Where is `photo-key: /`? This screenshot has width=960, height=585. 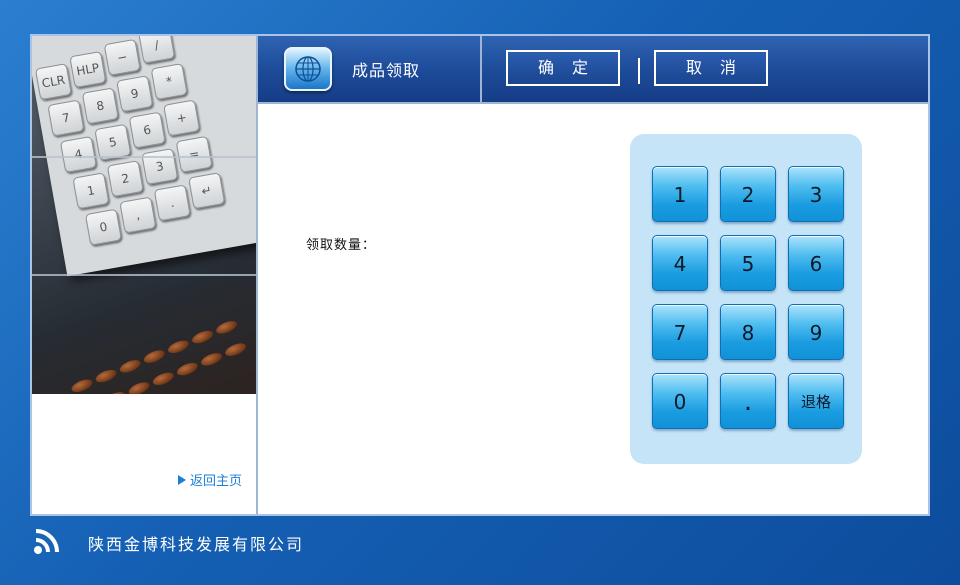
photo-key: / is located at coordinates (157, 50).